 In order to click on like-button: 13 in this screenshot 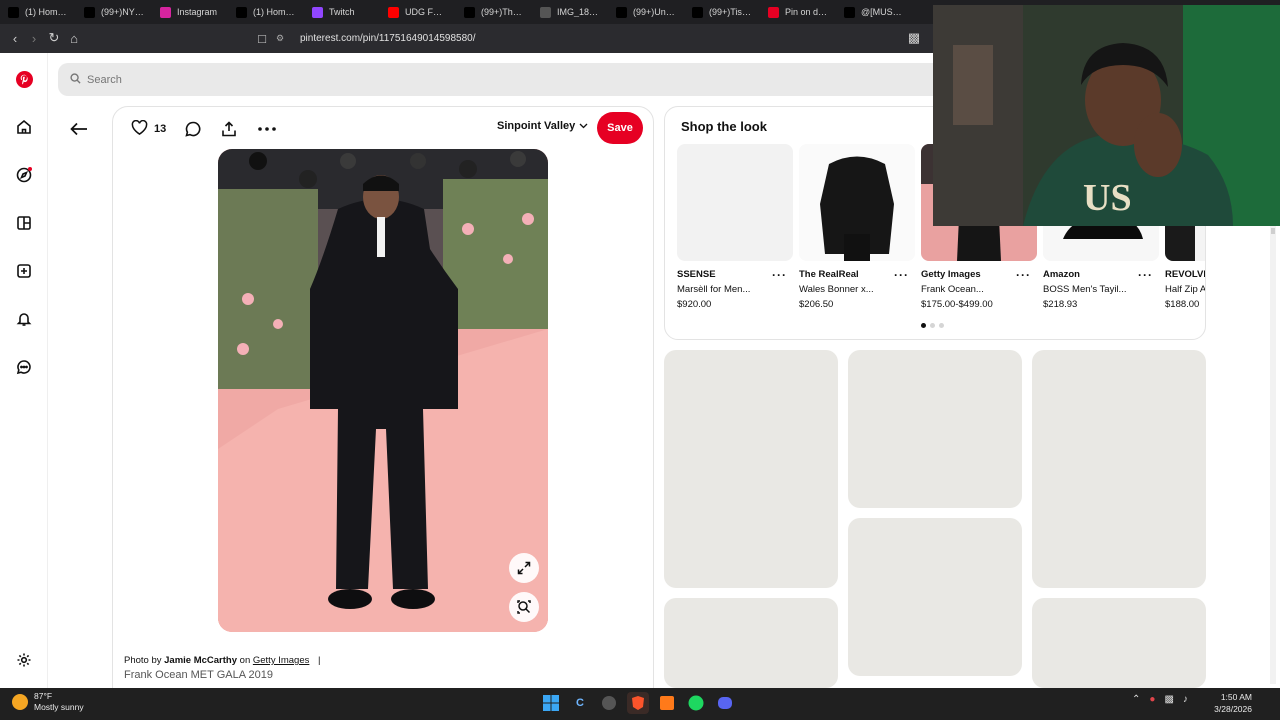, I will do `click(148, 129)`.